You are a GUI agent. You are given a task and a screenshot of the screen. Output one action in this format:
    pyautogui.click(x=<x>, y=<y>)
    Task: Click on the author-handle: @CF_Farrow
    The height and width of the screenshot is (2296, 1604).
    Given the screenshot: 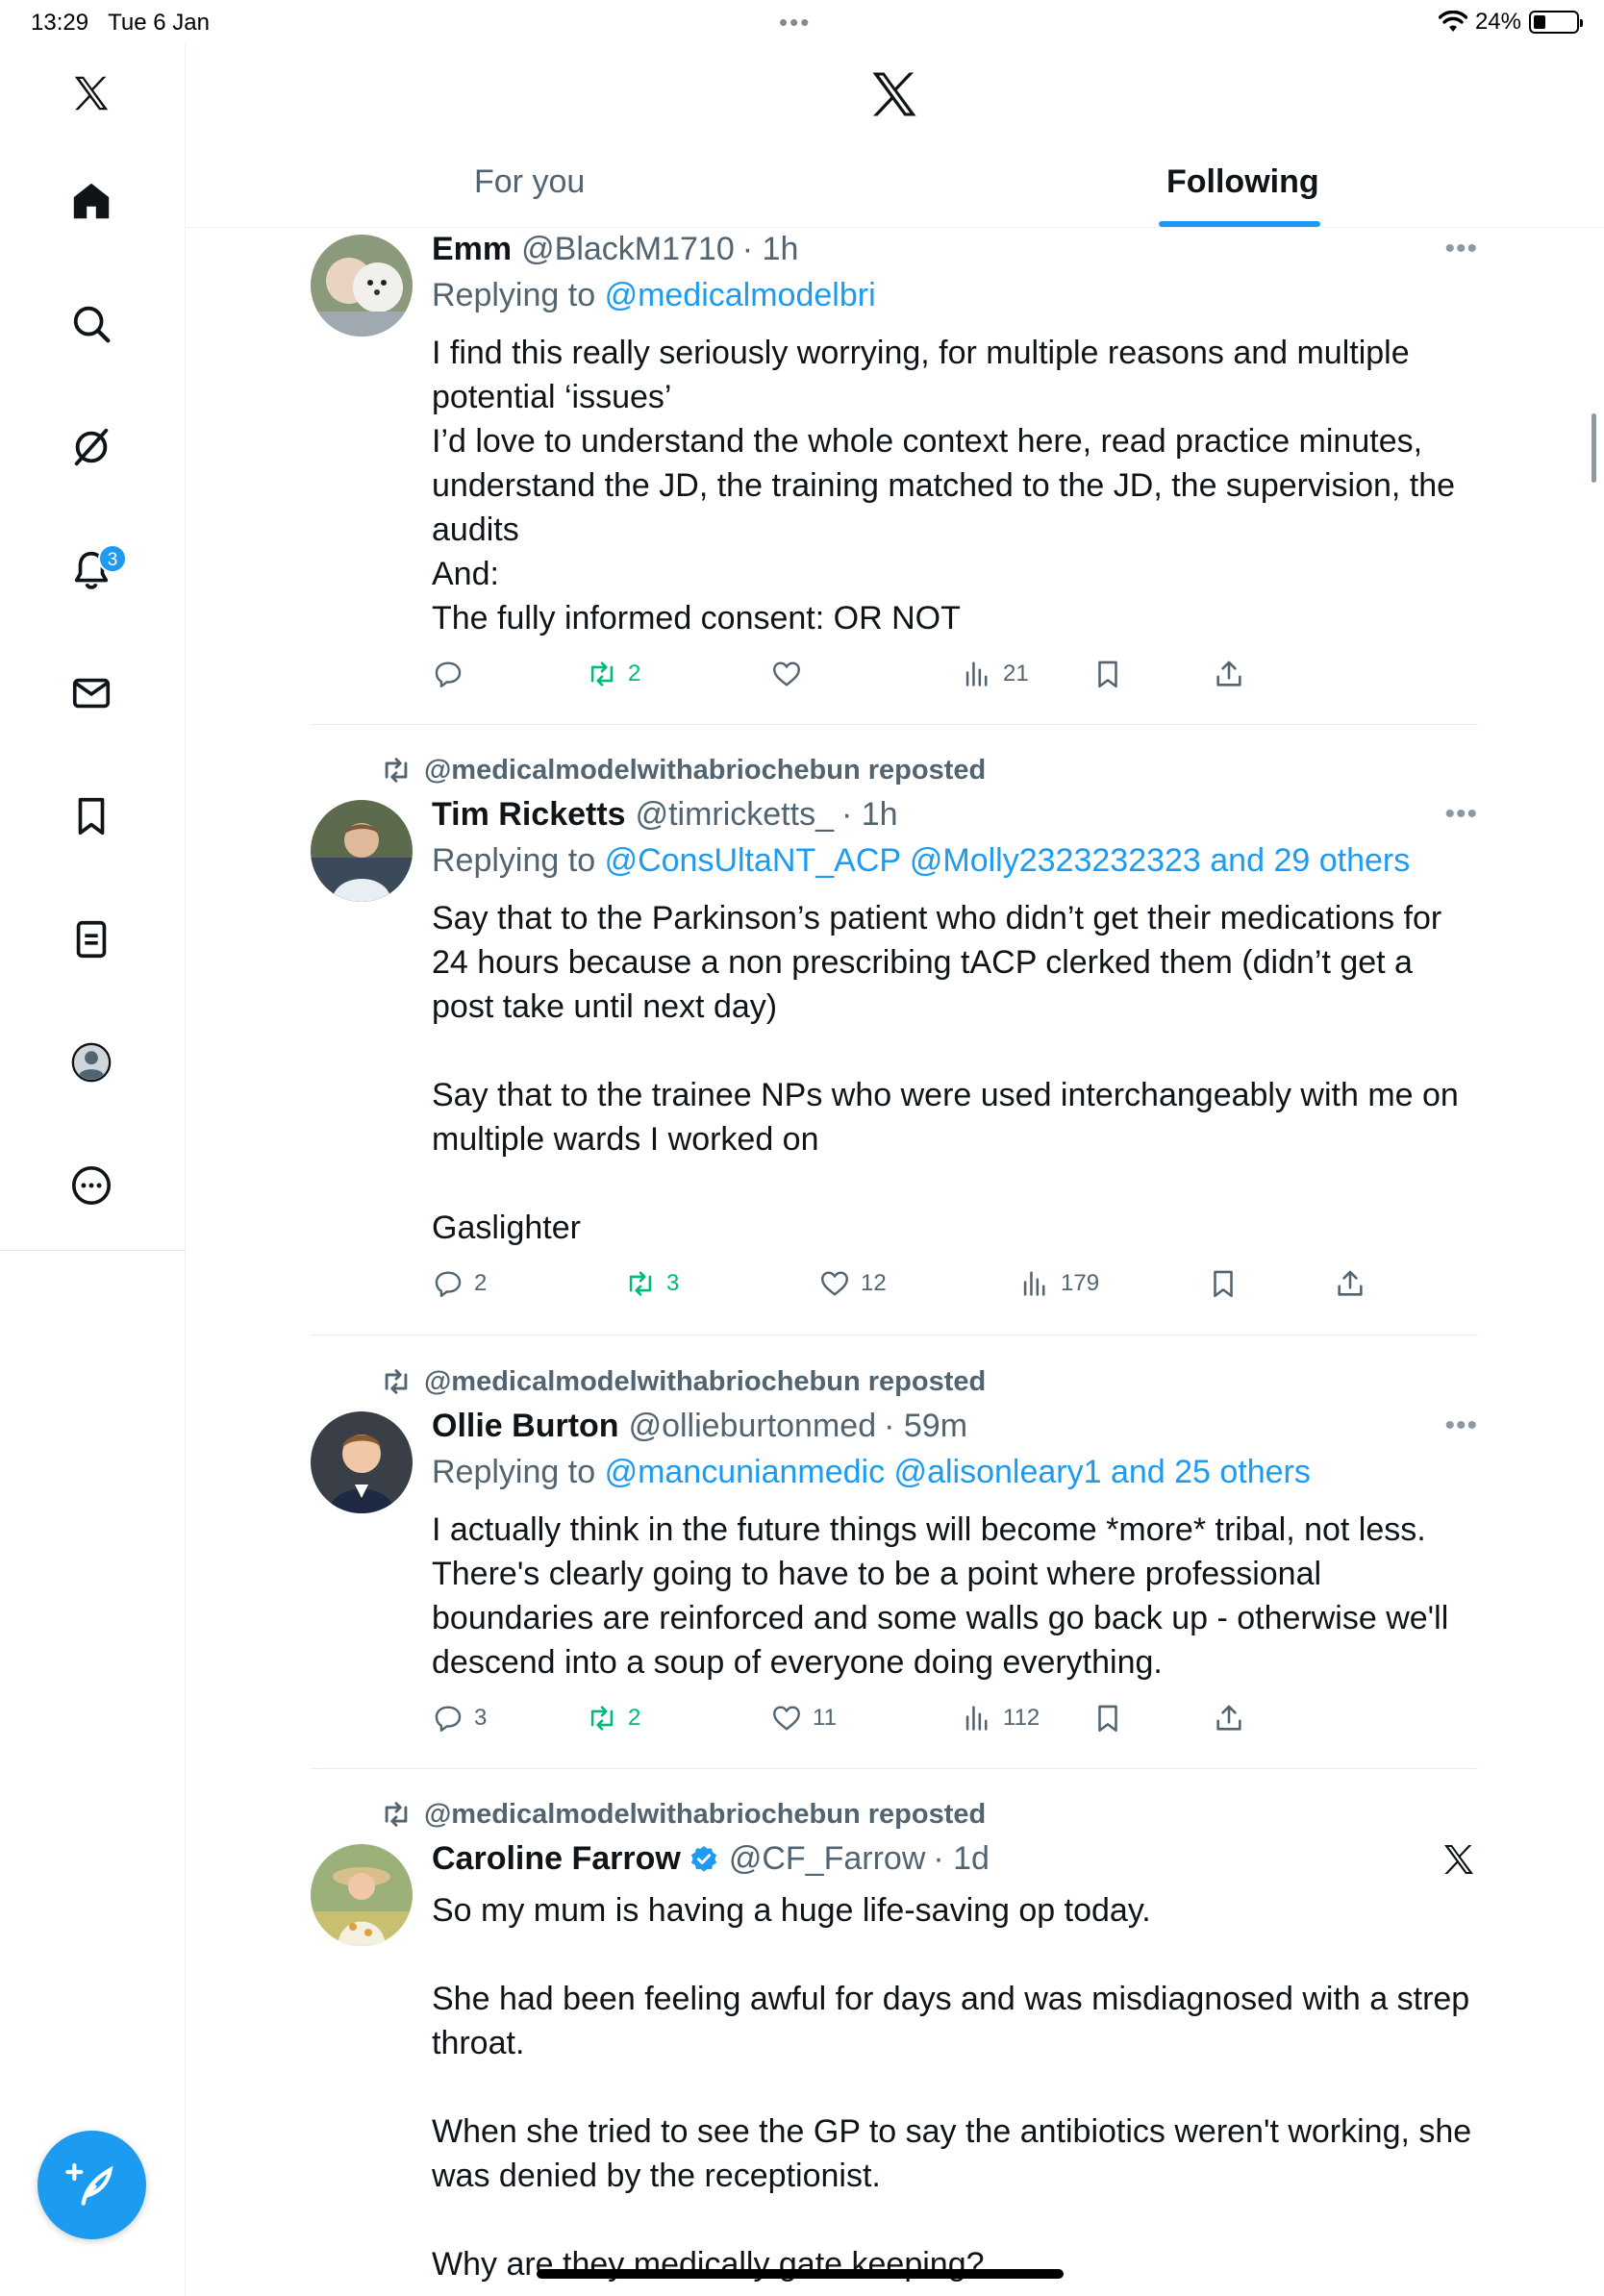 What is the action you would take?
    pyautogui.click(x=827, y=1859)
    